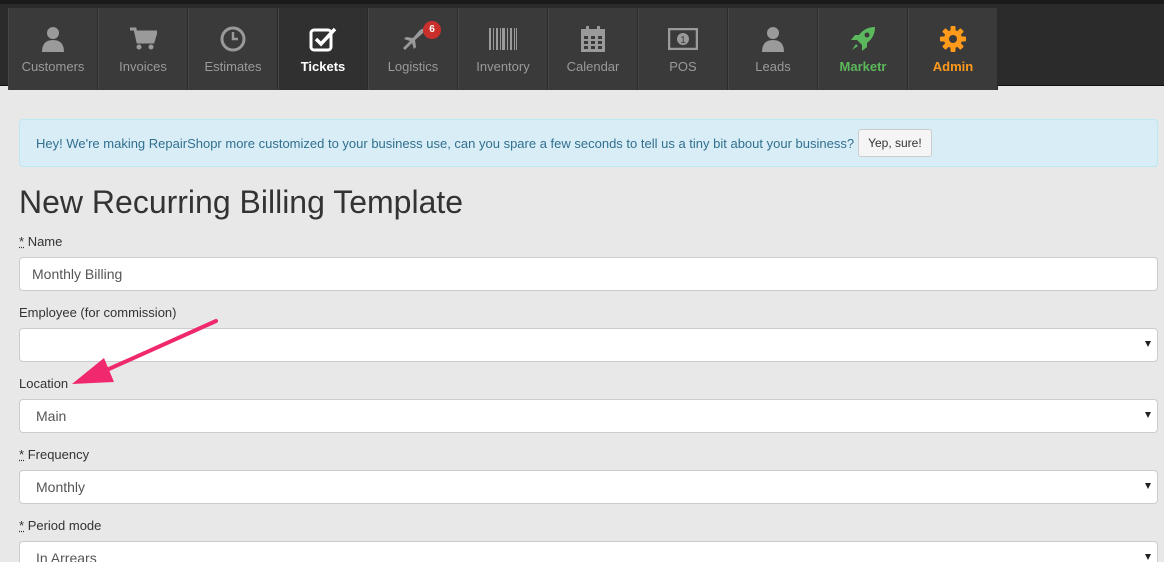 This screenshot has height=562, width=1164. I want to click on nav-label-invoices: Invoices, so click(143, 66).